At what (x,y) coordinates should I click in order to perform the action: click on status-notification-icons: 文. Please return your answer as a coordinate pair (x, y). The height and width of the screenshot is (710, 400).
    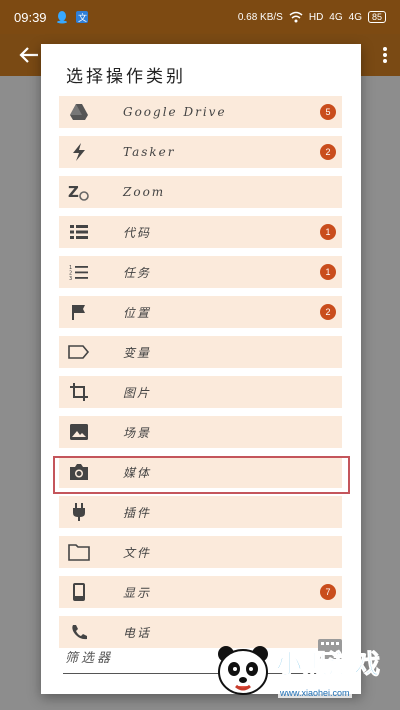
    Looking at the image, I should click on (72, 17).